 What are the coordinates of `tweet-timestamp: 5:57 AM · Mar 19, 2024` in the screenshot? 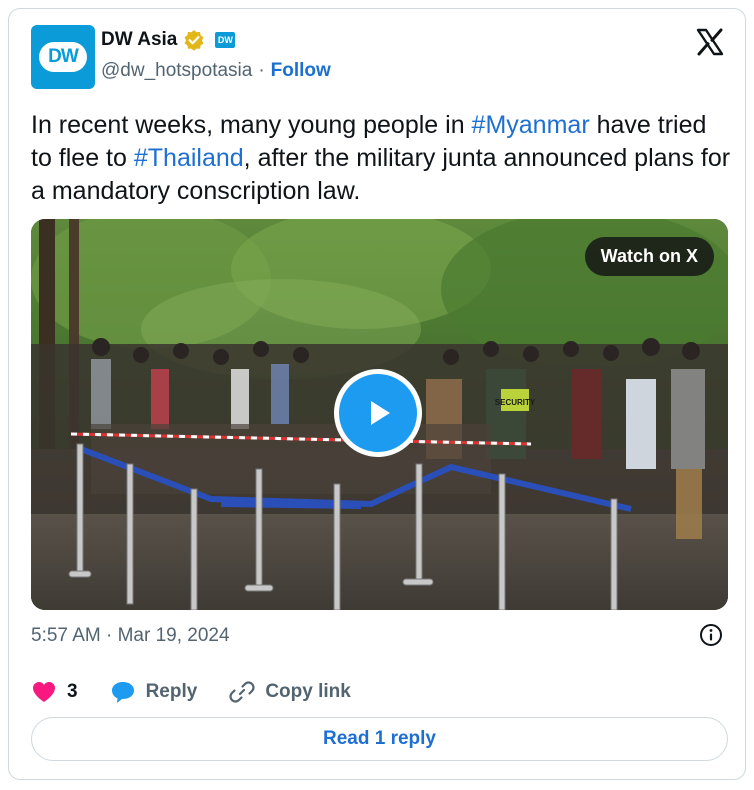 It's located at (130, 636).